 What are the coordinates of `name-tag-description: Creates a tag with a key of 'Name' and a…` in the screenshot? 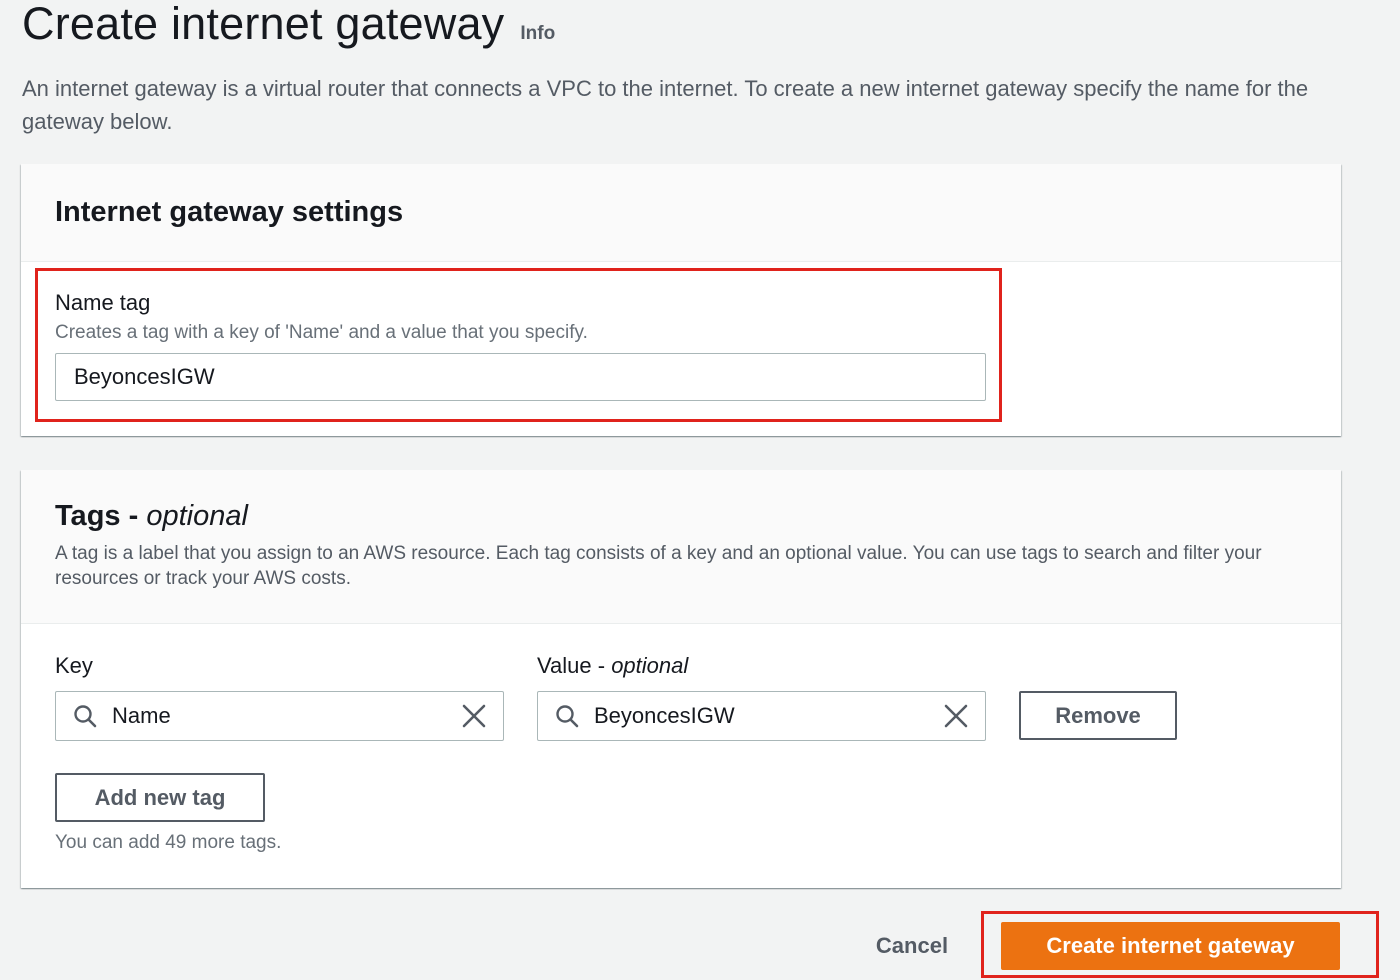 It's located at (321, 332).